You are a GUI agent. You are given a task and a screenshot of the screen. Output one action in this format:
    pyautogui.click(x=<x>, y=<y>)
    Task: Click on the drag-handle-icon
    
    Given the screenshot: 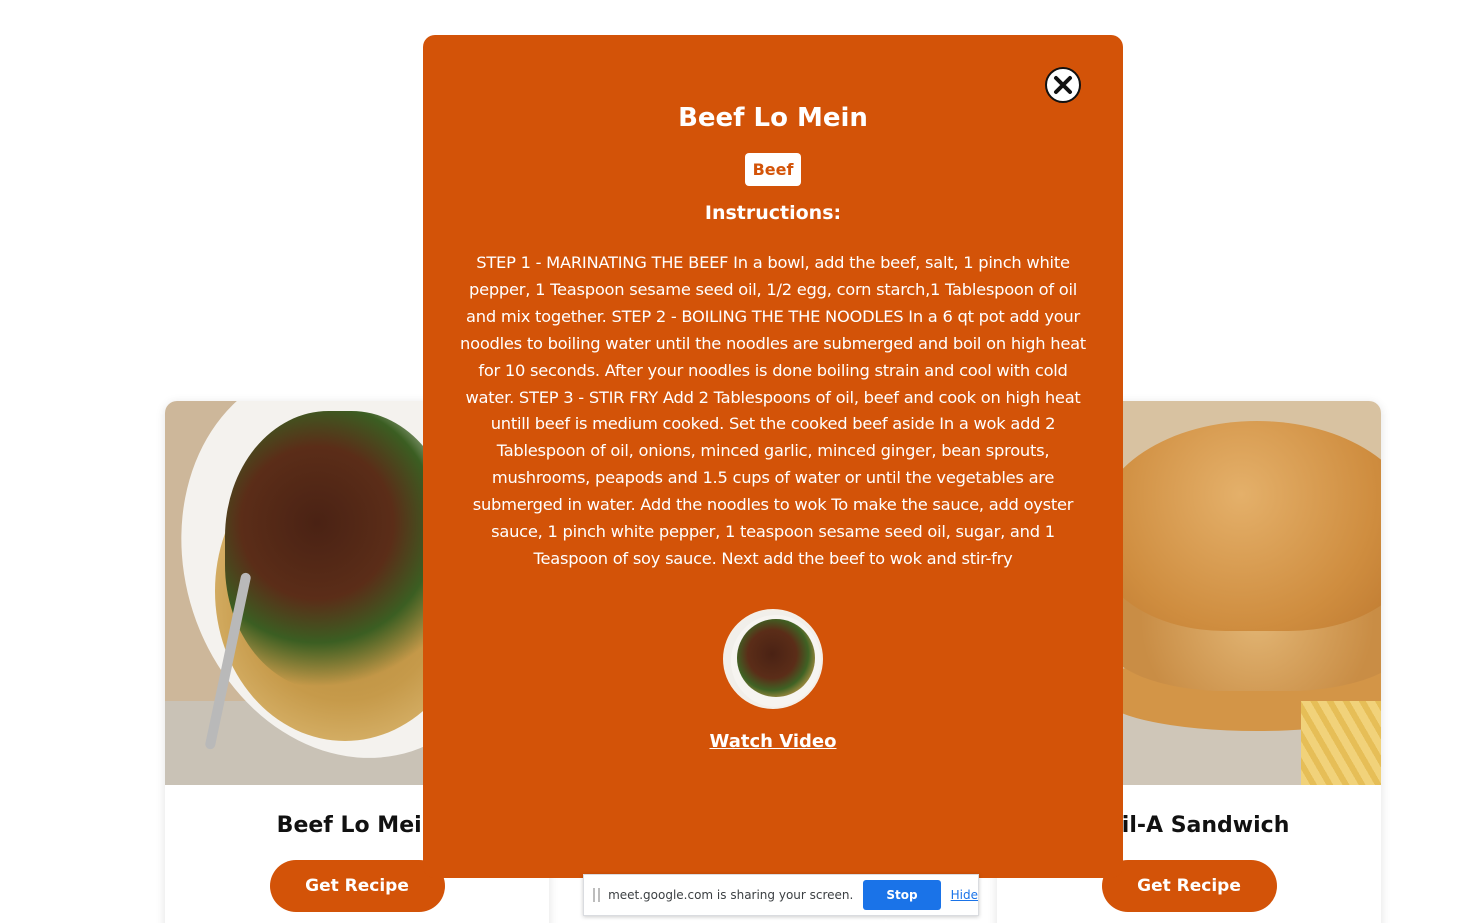 What is the action you would take?
    pyautogui.click(x=597, y=895)
    